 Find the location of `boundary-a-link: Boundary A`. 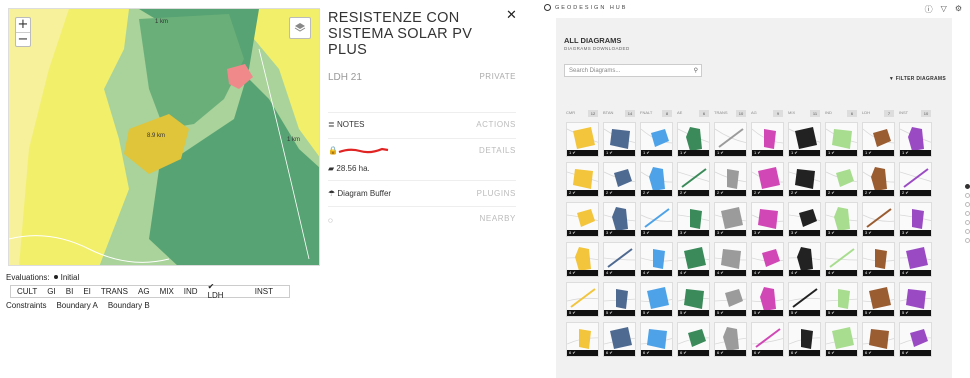

boundary-a-link: Boundary A is located at coordinates (76, 305).